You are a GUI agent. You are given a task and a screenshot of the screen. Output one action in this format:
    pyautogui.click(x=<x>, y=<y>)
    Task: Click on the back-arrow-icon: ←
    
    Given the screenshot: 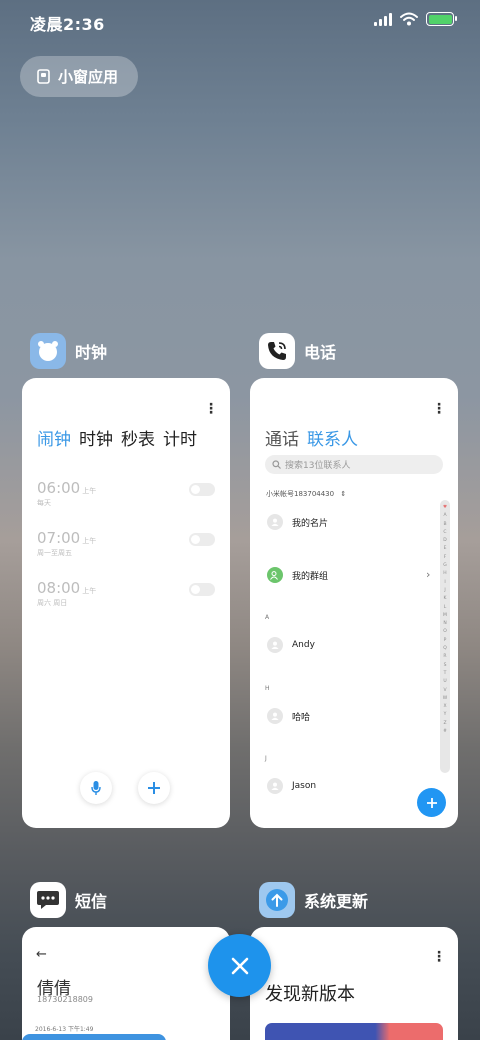 What is the action you would take?
    pyautogui.click(x=41, y=954)
    